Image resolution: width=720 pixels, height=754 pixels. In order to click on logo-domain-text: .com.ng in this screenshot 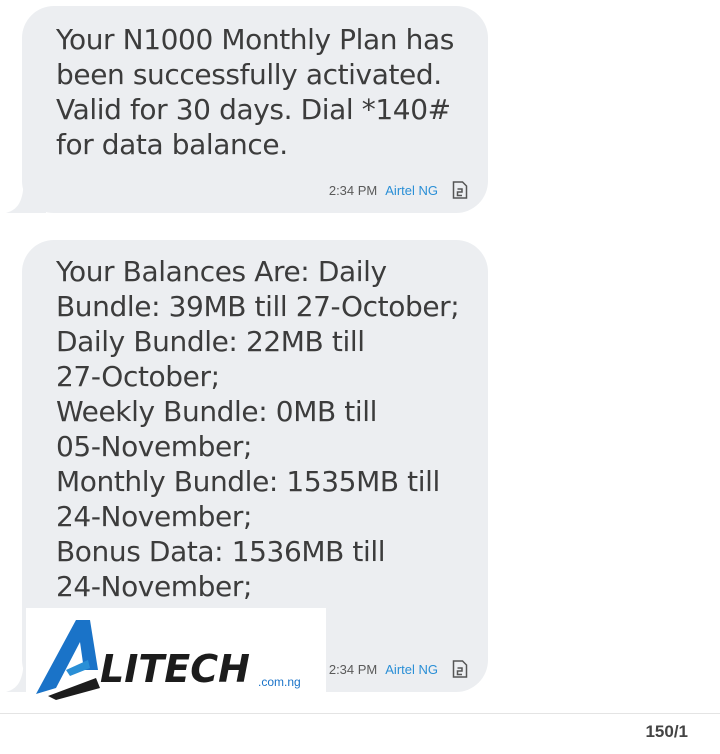, I will do `click(279, 682)`.